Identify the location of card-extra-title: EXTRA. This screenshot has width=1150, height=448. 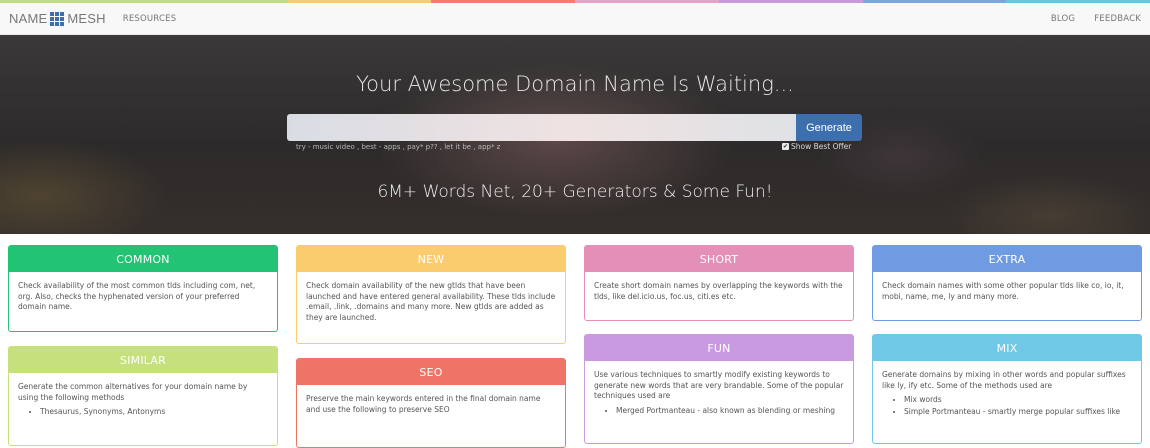
(1007, 259).